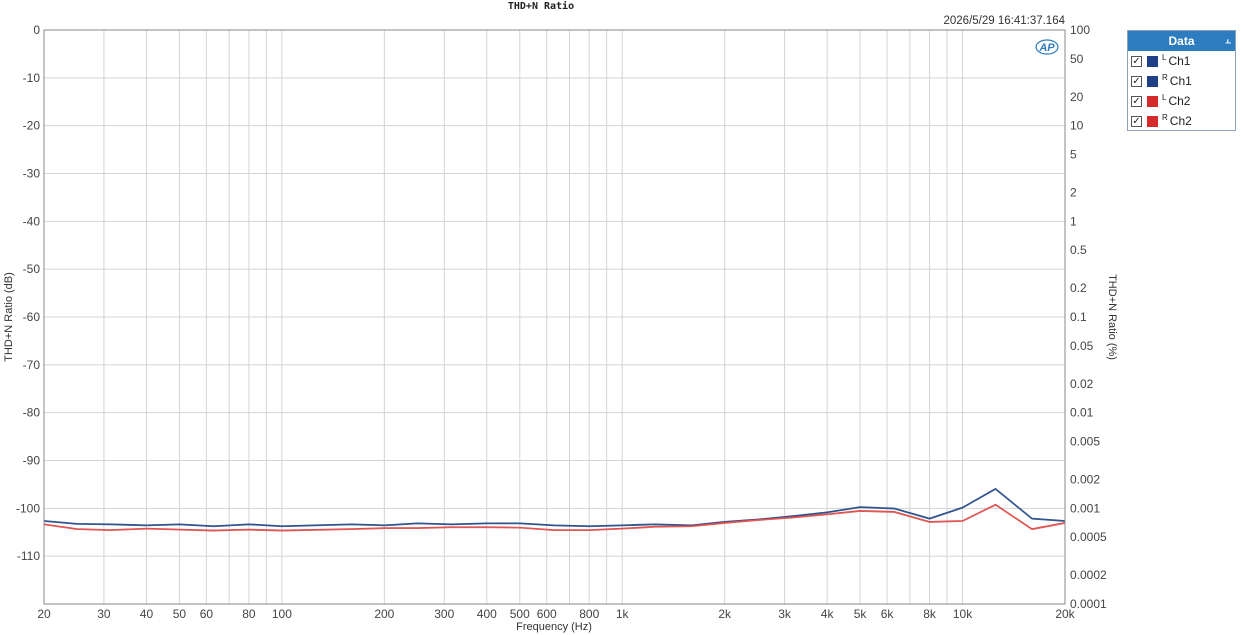 The width and height of the screenshot is (1241, 635). Describe the element at coordinates (785, 614) in the screenshot. I see `x-tick-label: 3k` at that location.